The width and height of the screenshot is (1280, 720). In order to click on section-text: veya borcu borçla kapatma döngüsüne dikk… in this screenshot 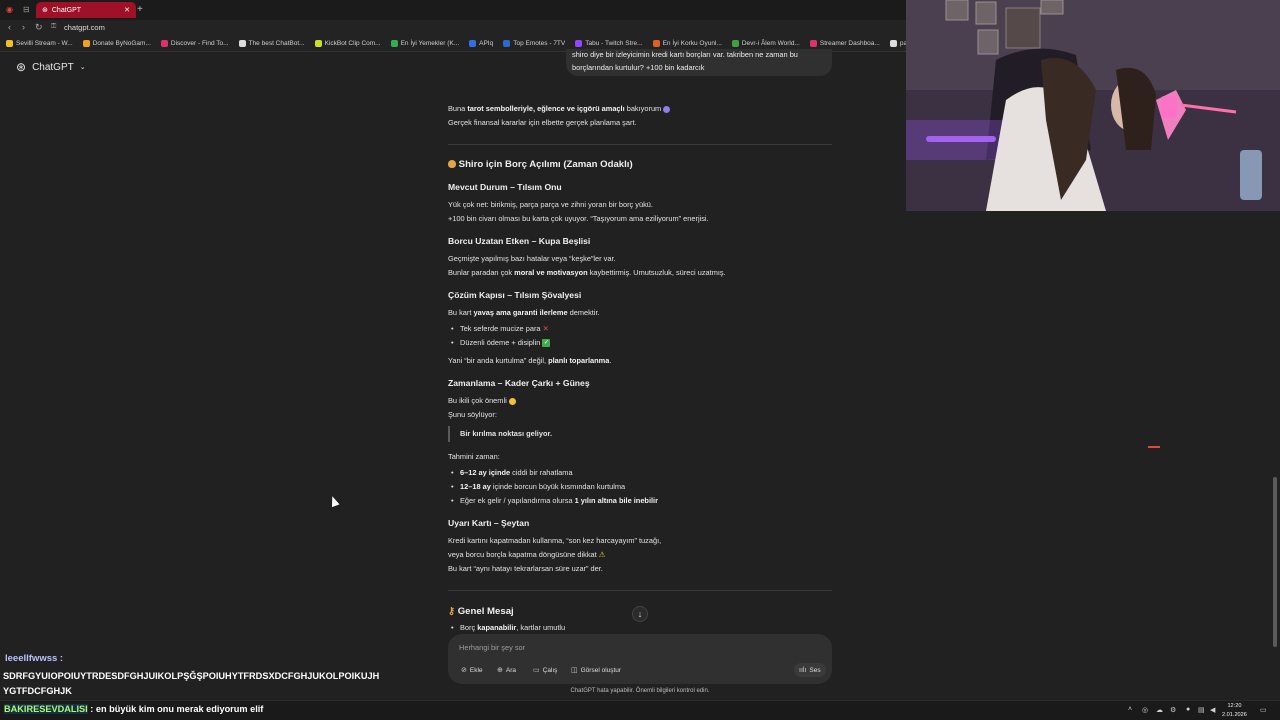, I will do `click(527, 554)`.